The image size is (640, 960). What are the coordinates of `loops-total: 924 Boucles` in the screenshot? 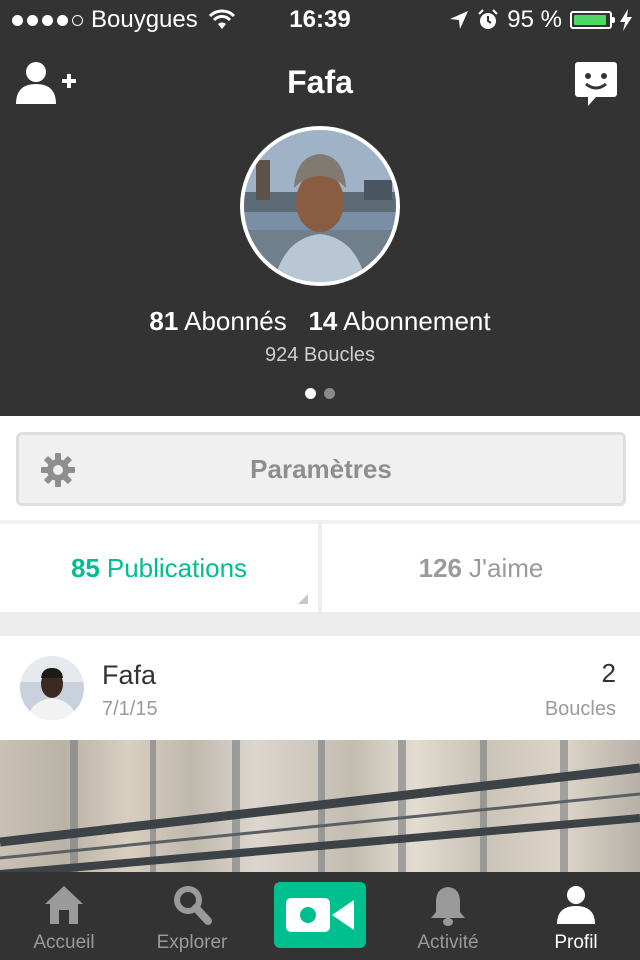 It's located at (320, 355).